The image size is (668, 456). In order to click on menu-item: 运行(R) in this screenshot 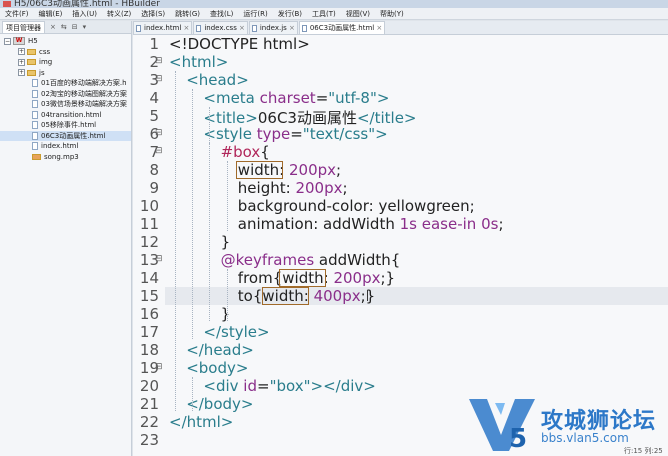, I will do `click(255, 14)`.